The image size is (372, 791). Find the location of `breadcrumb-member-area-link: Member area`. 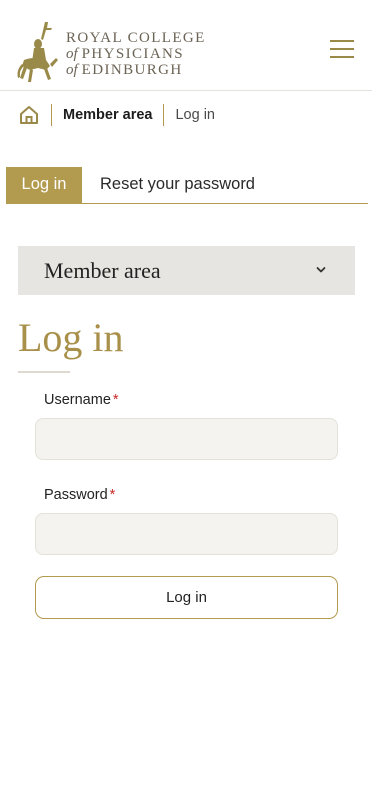

breadcrumb-member-area-link: Member area is located at coordinates (107, 115).